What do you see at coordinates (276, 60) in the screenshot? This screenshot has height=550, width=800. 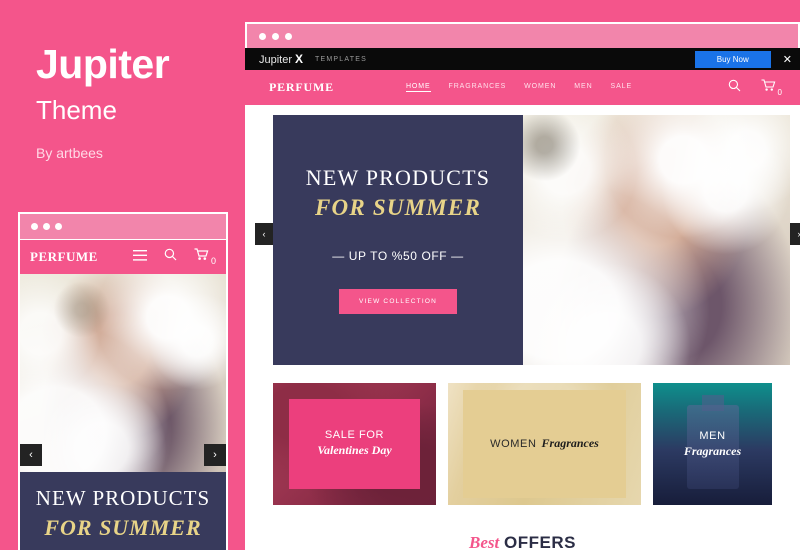 I see `topbar-brand-name: Jupiter` at bounding box center [276, 60].